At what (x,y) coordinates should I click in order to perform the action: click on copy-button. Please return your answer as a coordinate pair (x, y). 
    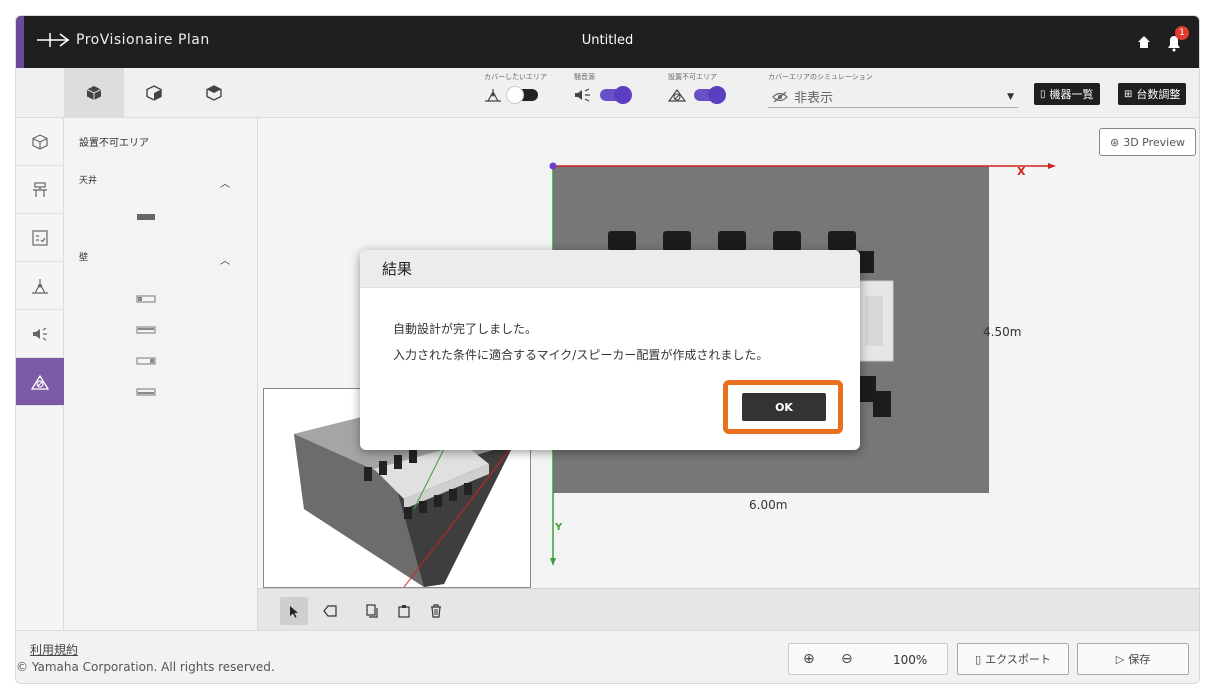
    Looking at the image, I should click on (372, 611).